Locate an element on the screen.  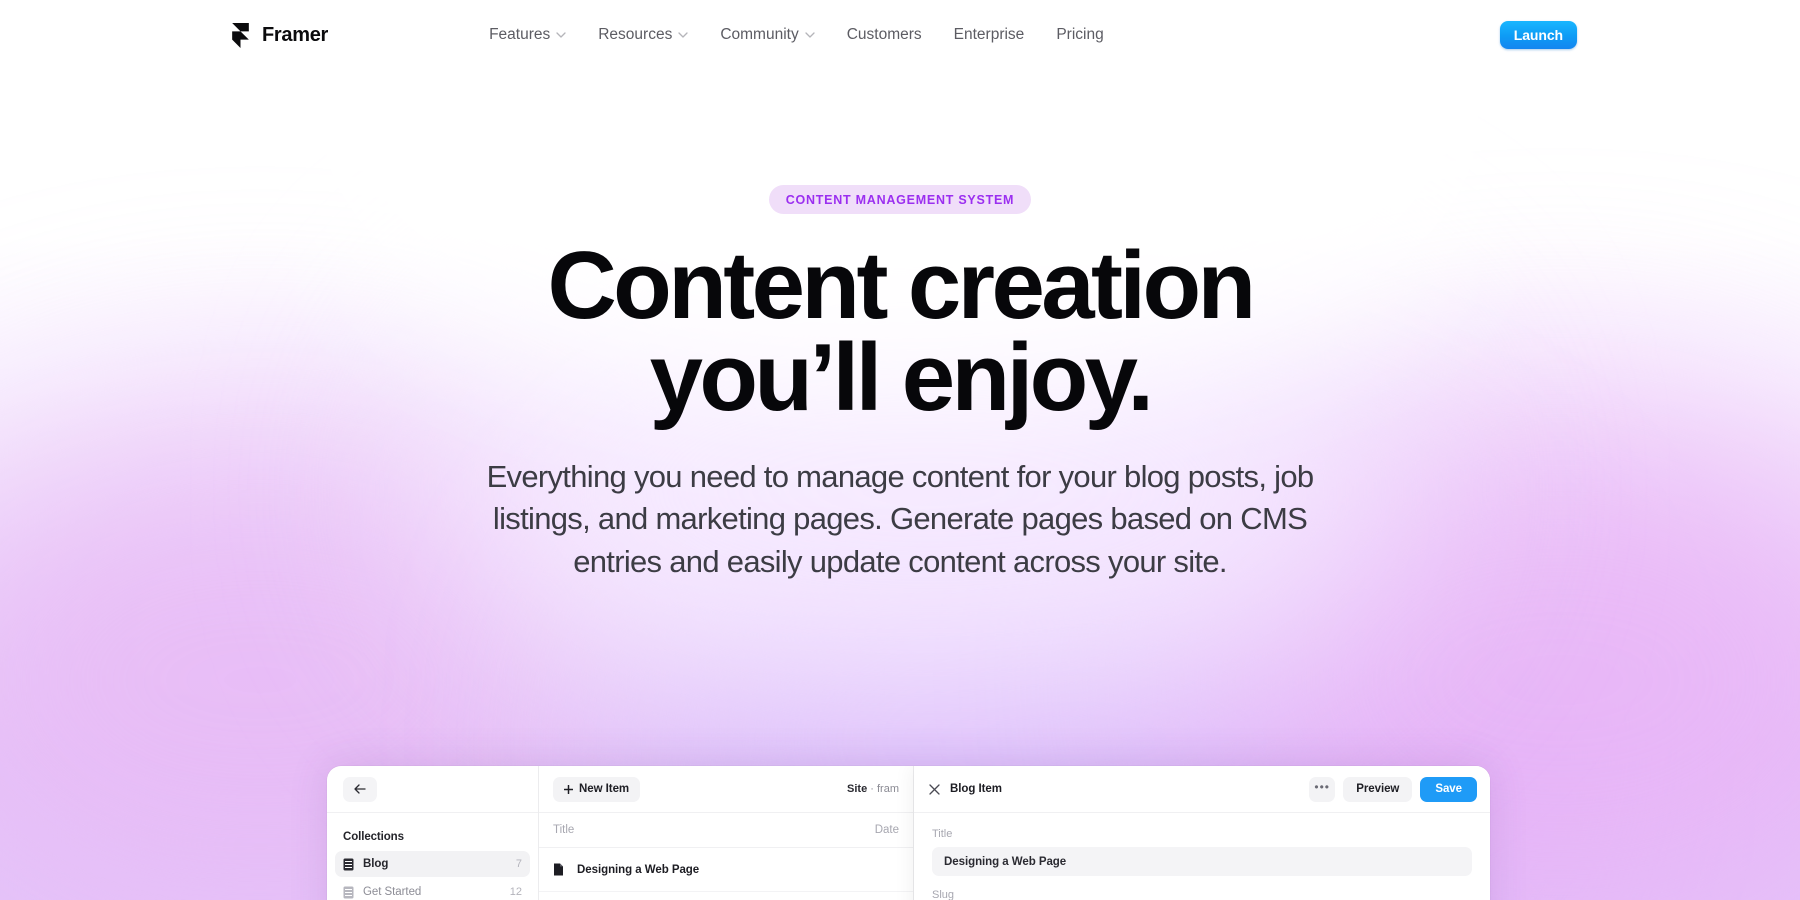
nav-item-customers: Customers is located at coordinates (884, 35).